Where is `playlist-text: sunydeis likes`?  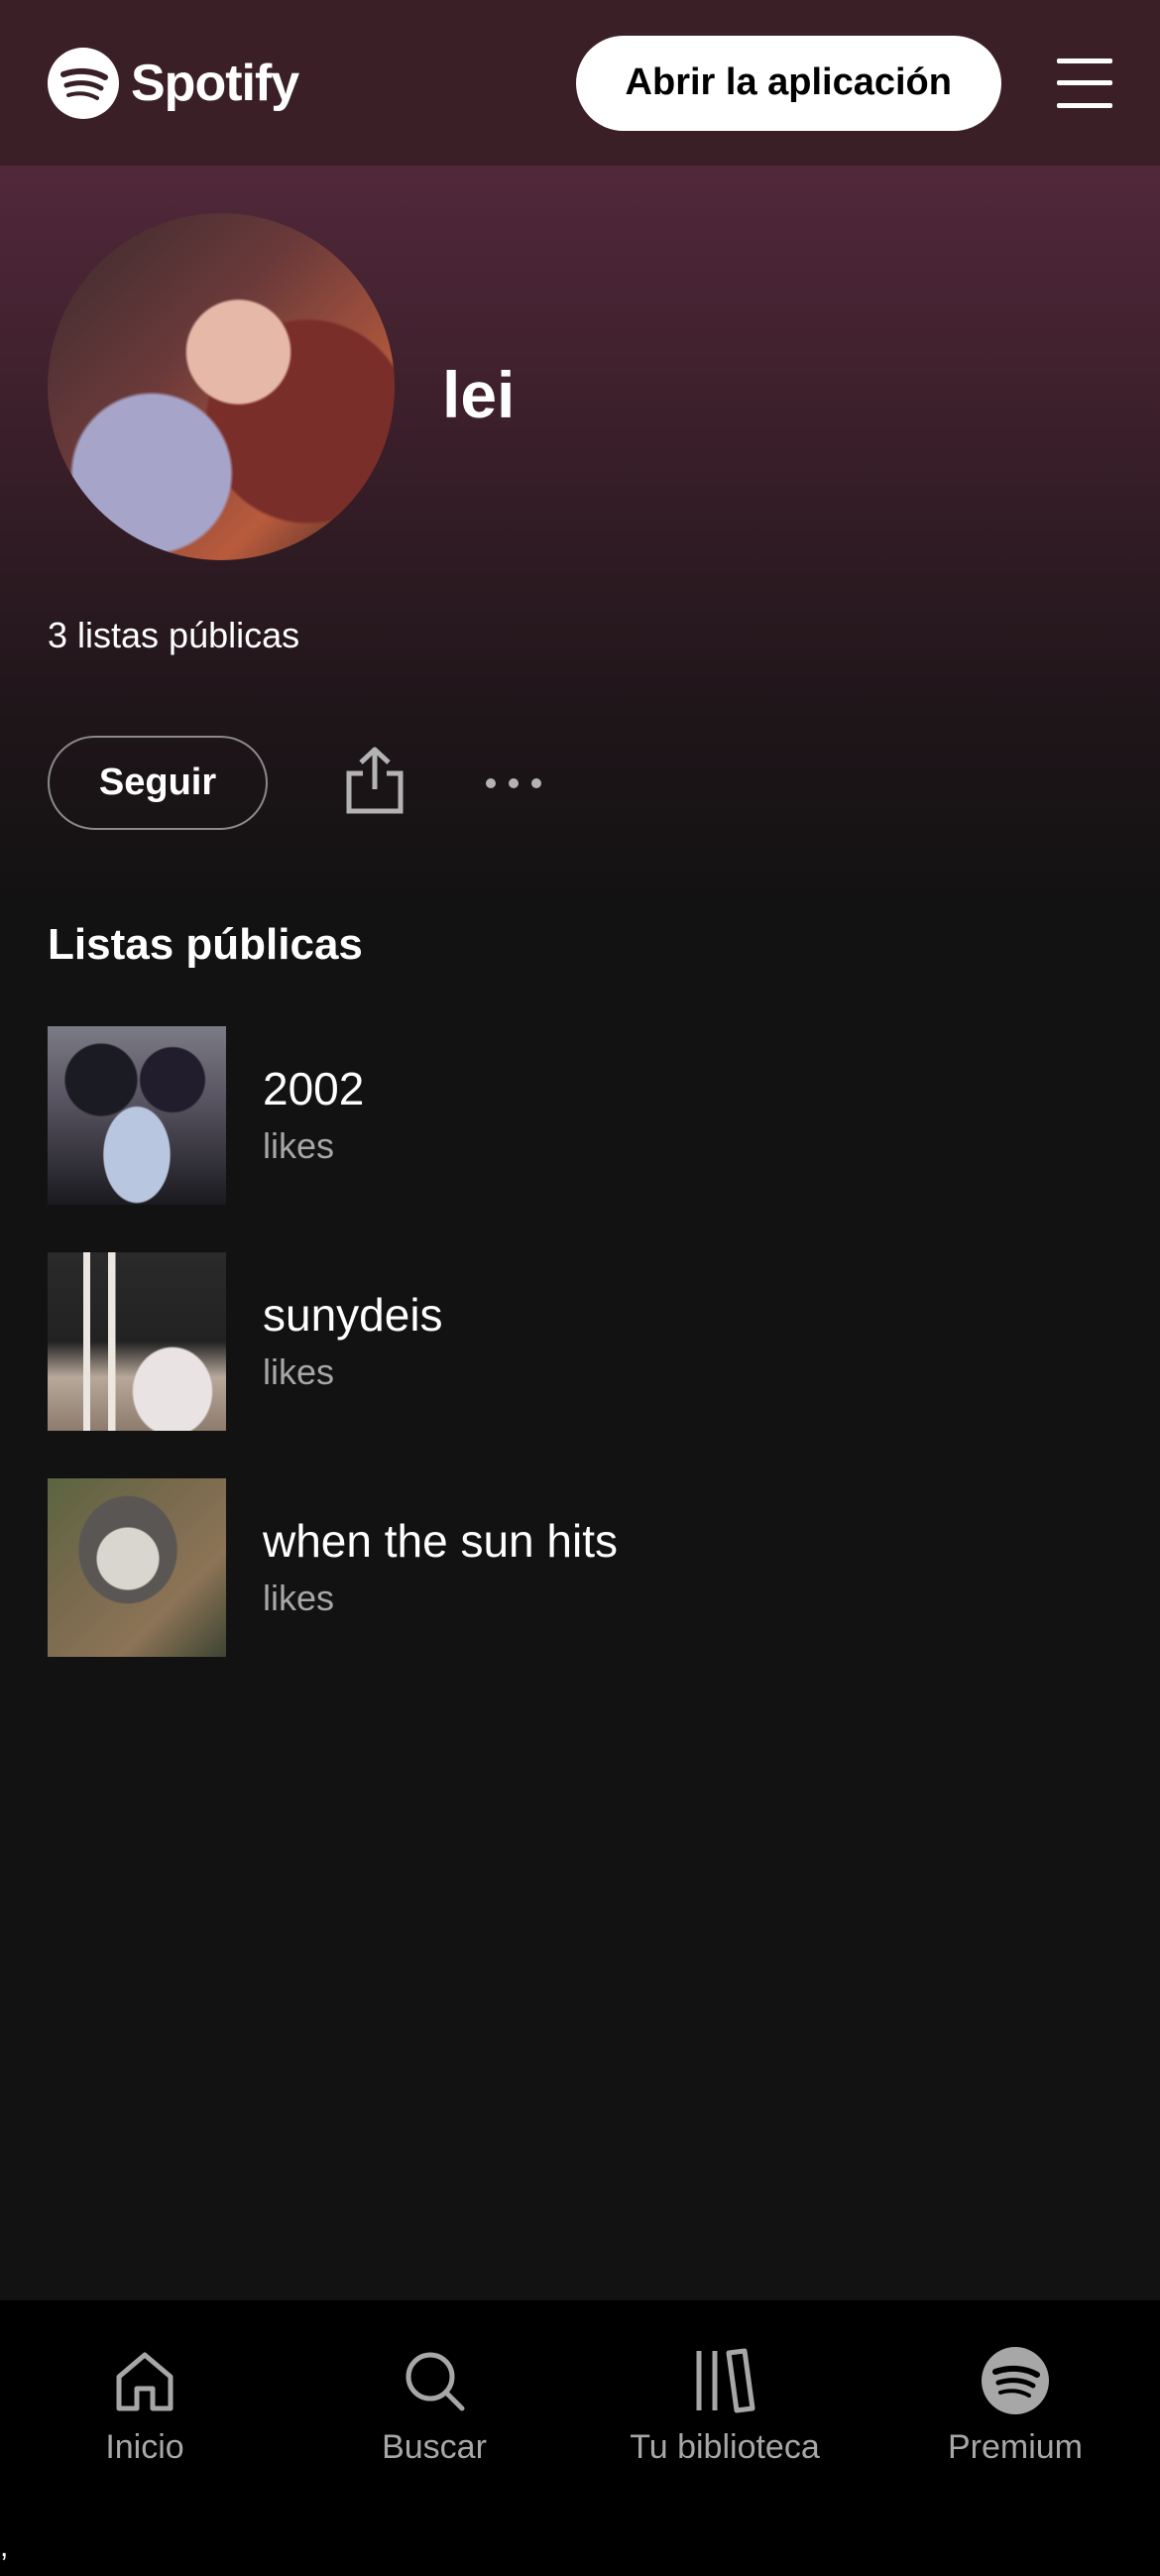
playlist-text: sunydeis likes is located at coordinates (353, 1342).